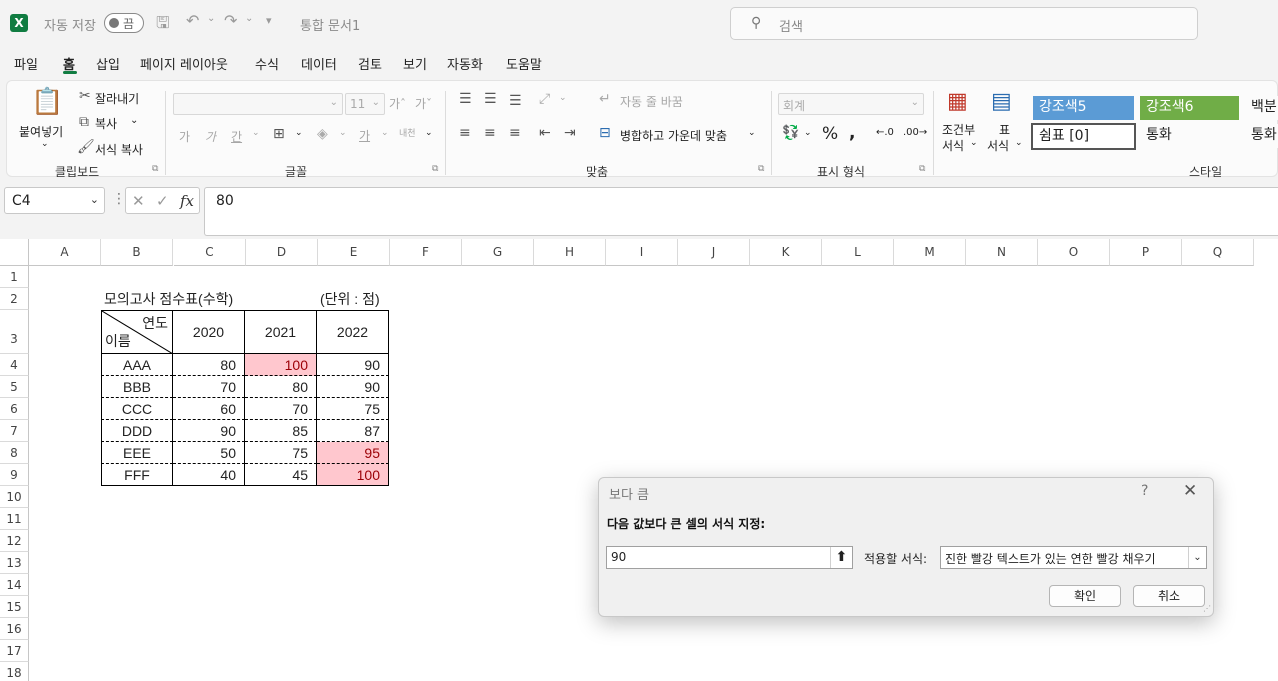 This screenshot has height=681, width=1278. I want to click on row-header-9: 9, so click(14, 475).